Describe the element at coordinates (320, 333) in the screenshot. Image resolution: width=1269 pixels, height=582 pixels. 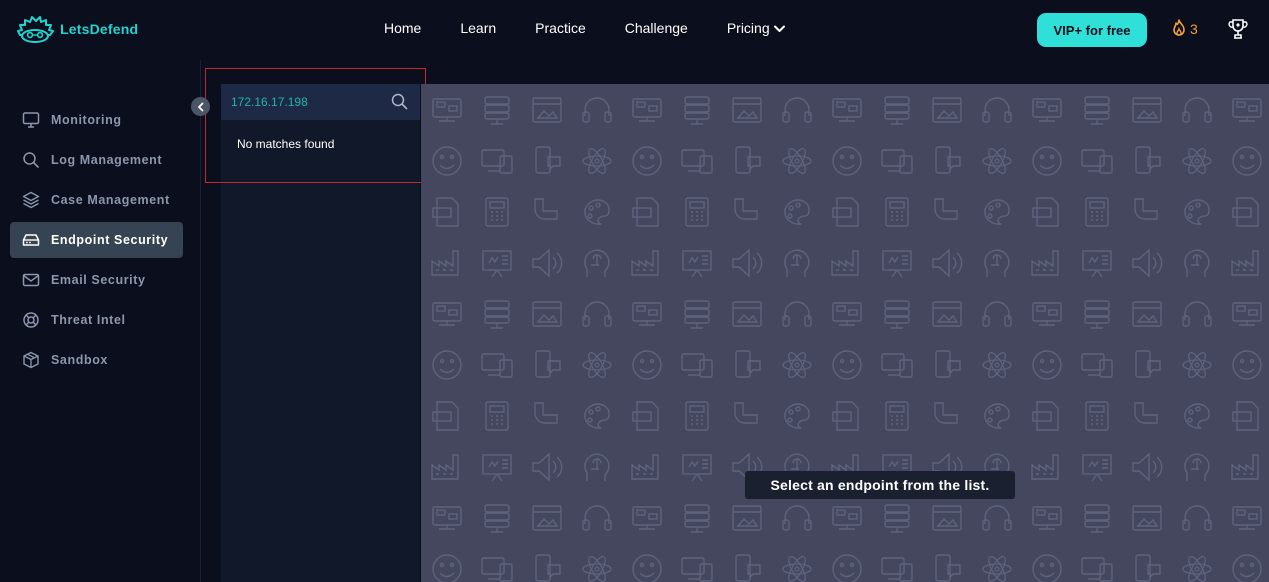
I see `endpoint-list-panel: No matches found` at that location.